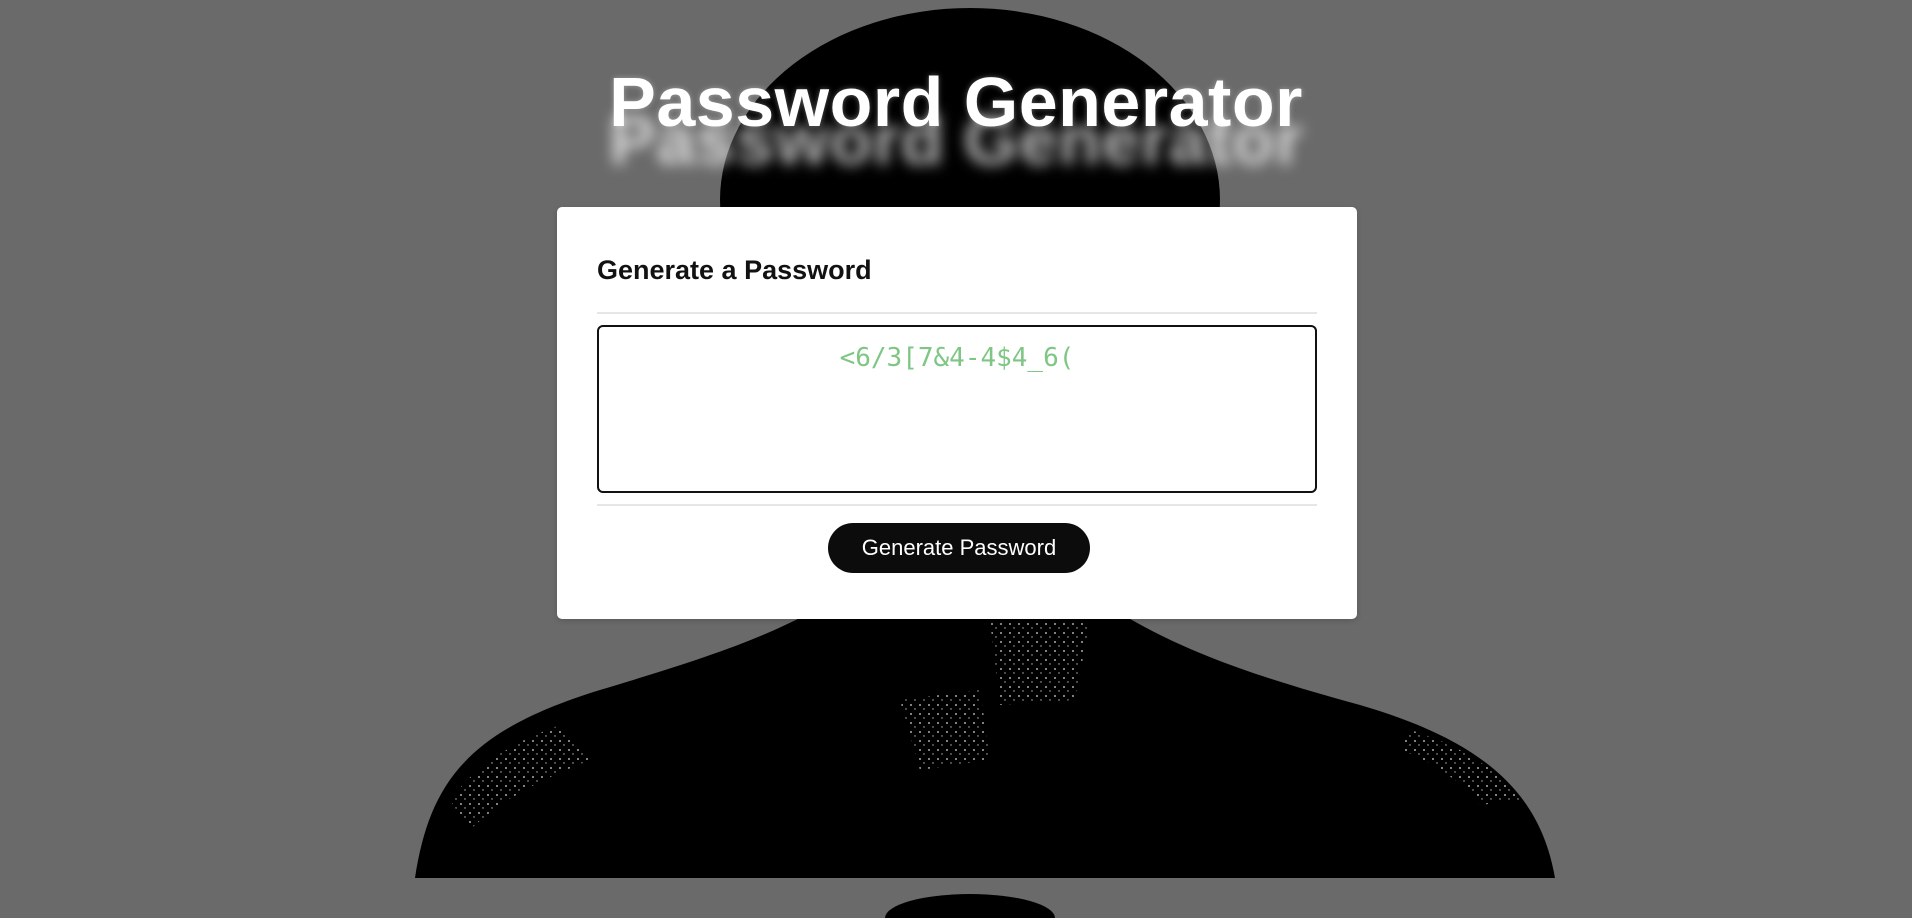 The image size is (1912, 918). What do you see at coordinates (959, 548) in the screenshot?
I see `generate-password-button: Generate Password` at bounding box center [959, 548].